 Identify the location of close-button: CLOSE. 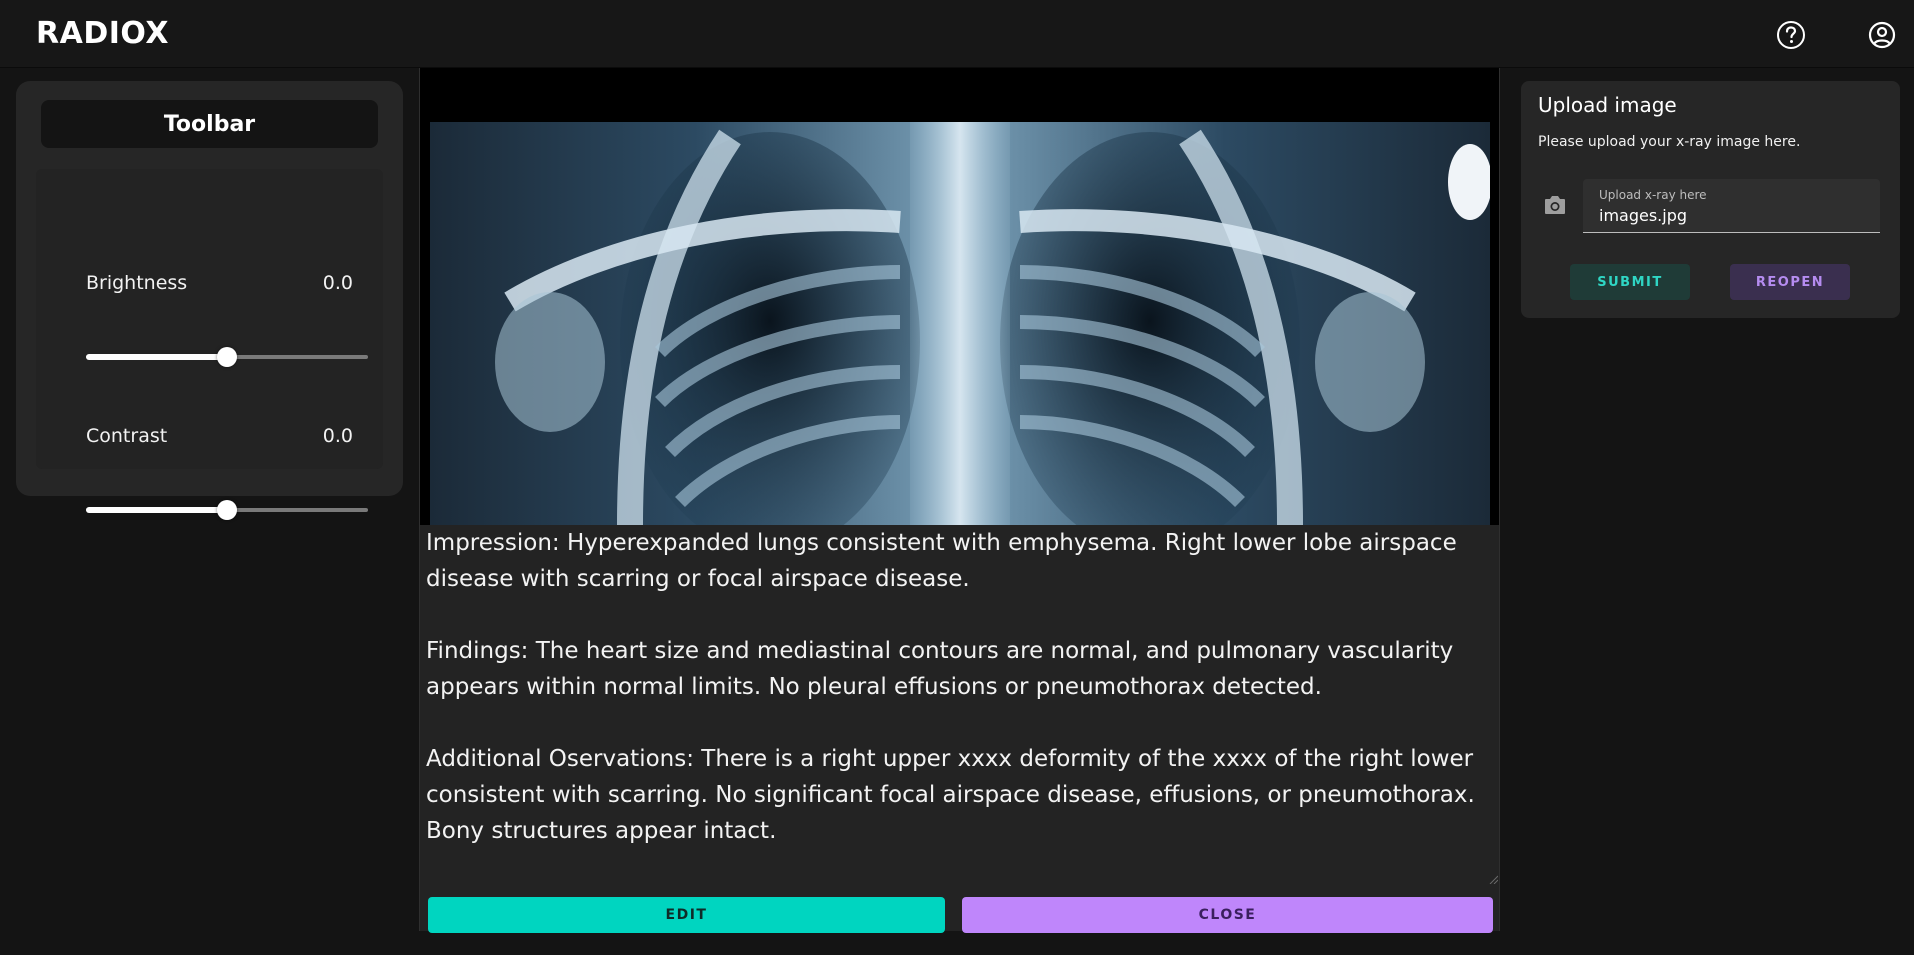
(1227, 915).